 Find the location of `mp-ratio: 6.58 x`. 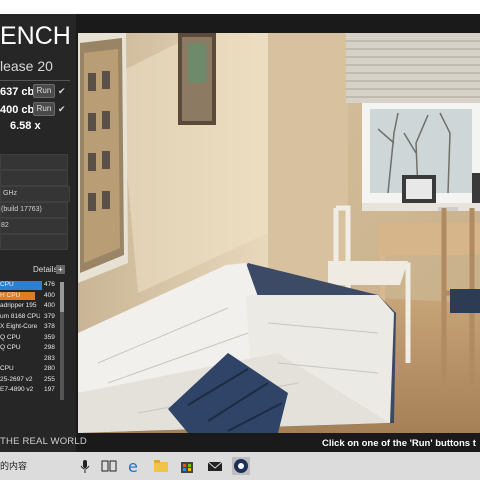

mp-ratio: 6.58 x is located at coordinates (25, 126).